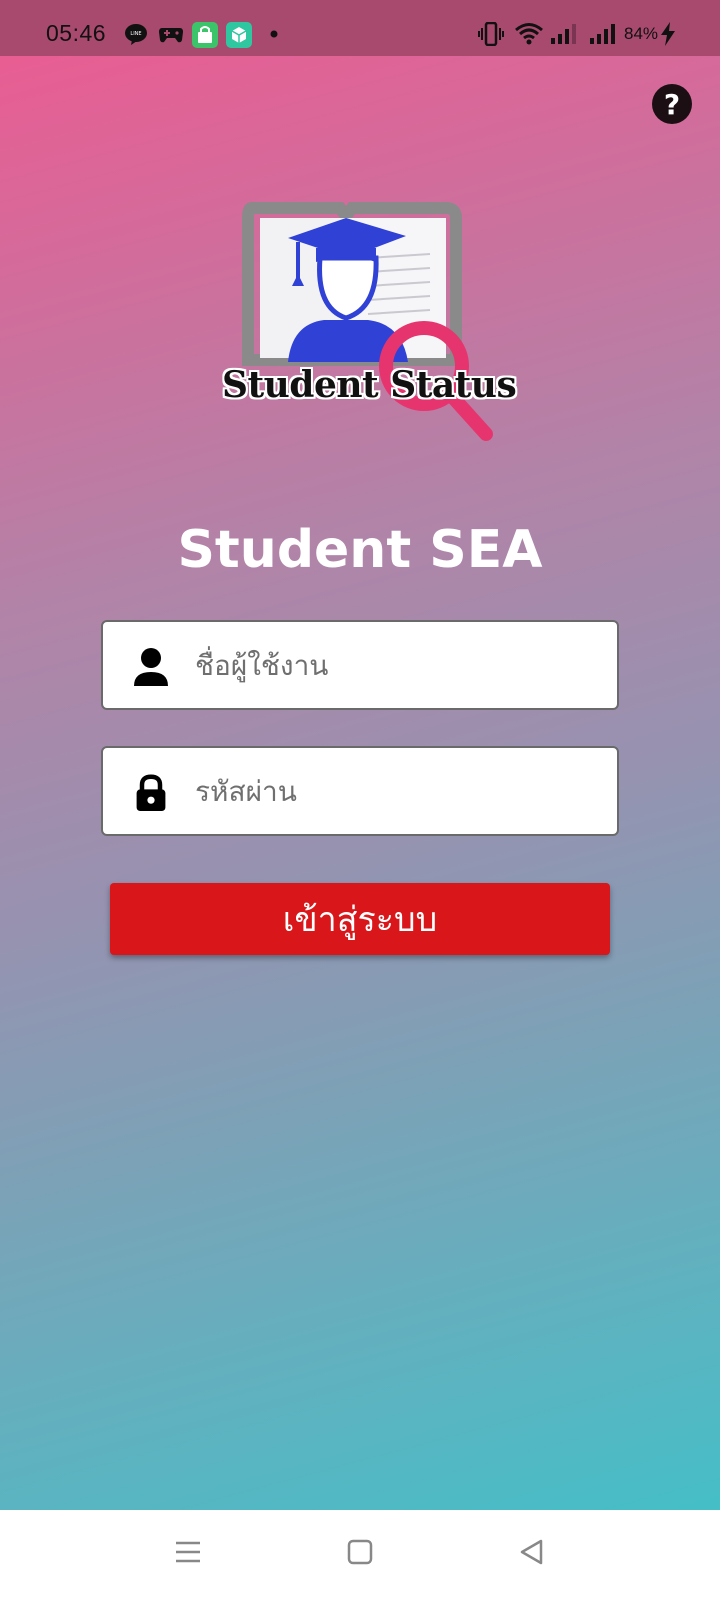 This screenshot has width=720, height=1600. Describe the element at coordinates (239, 35) in the screenshot. I see `box-icon` at that location.